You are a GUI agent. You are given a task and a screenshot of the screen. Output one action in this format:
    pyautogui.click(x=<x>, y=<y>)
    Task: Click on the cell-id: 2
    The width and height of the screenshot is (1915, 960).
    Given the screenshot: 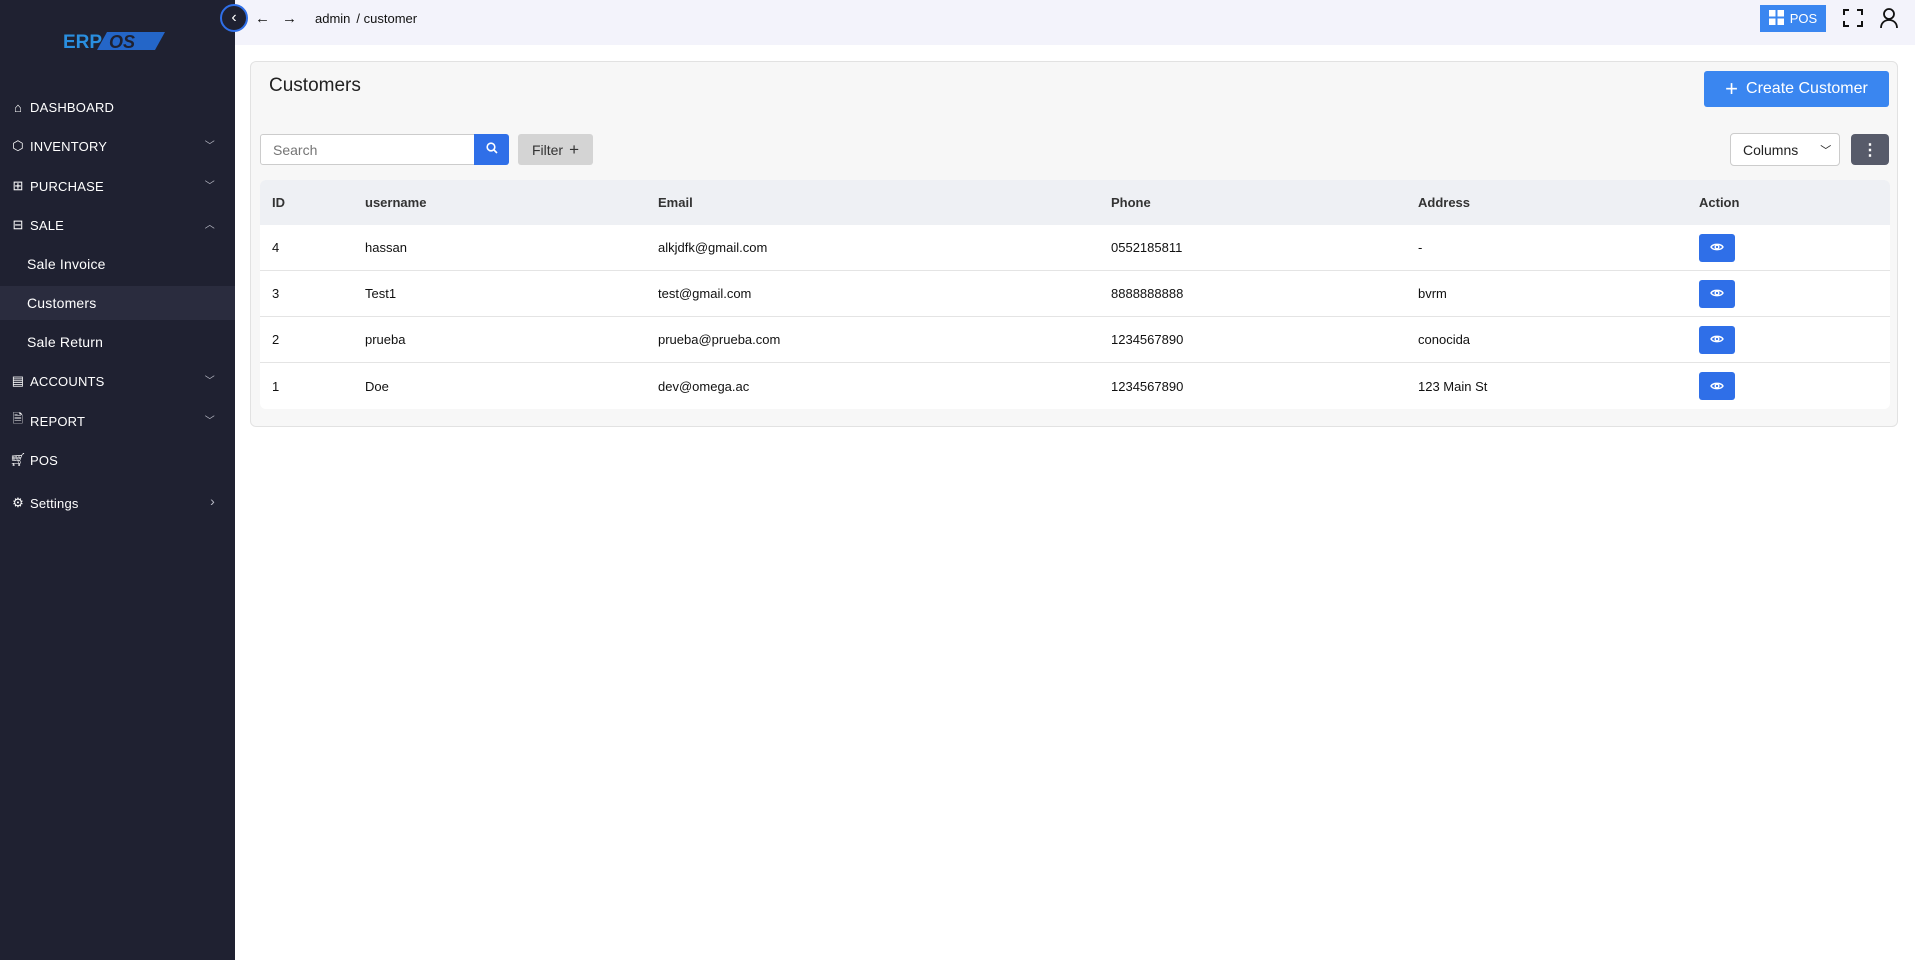 What is the action you would take?
    pyautogui.click(x=276, y=339)
    